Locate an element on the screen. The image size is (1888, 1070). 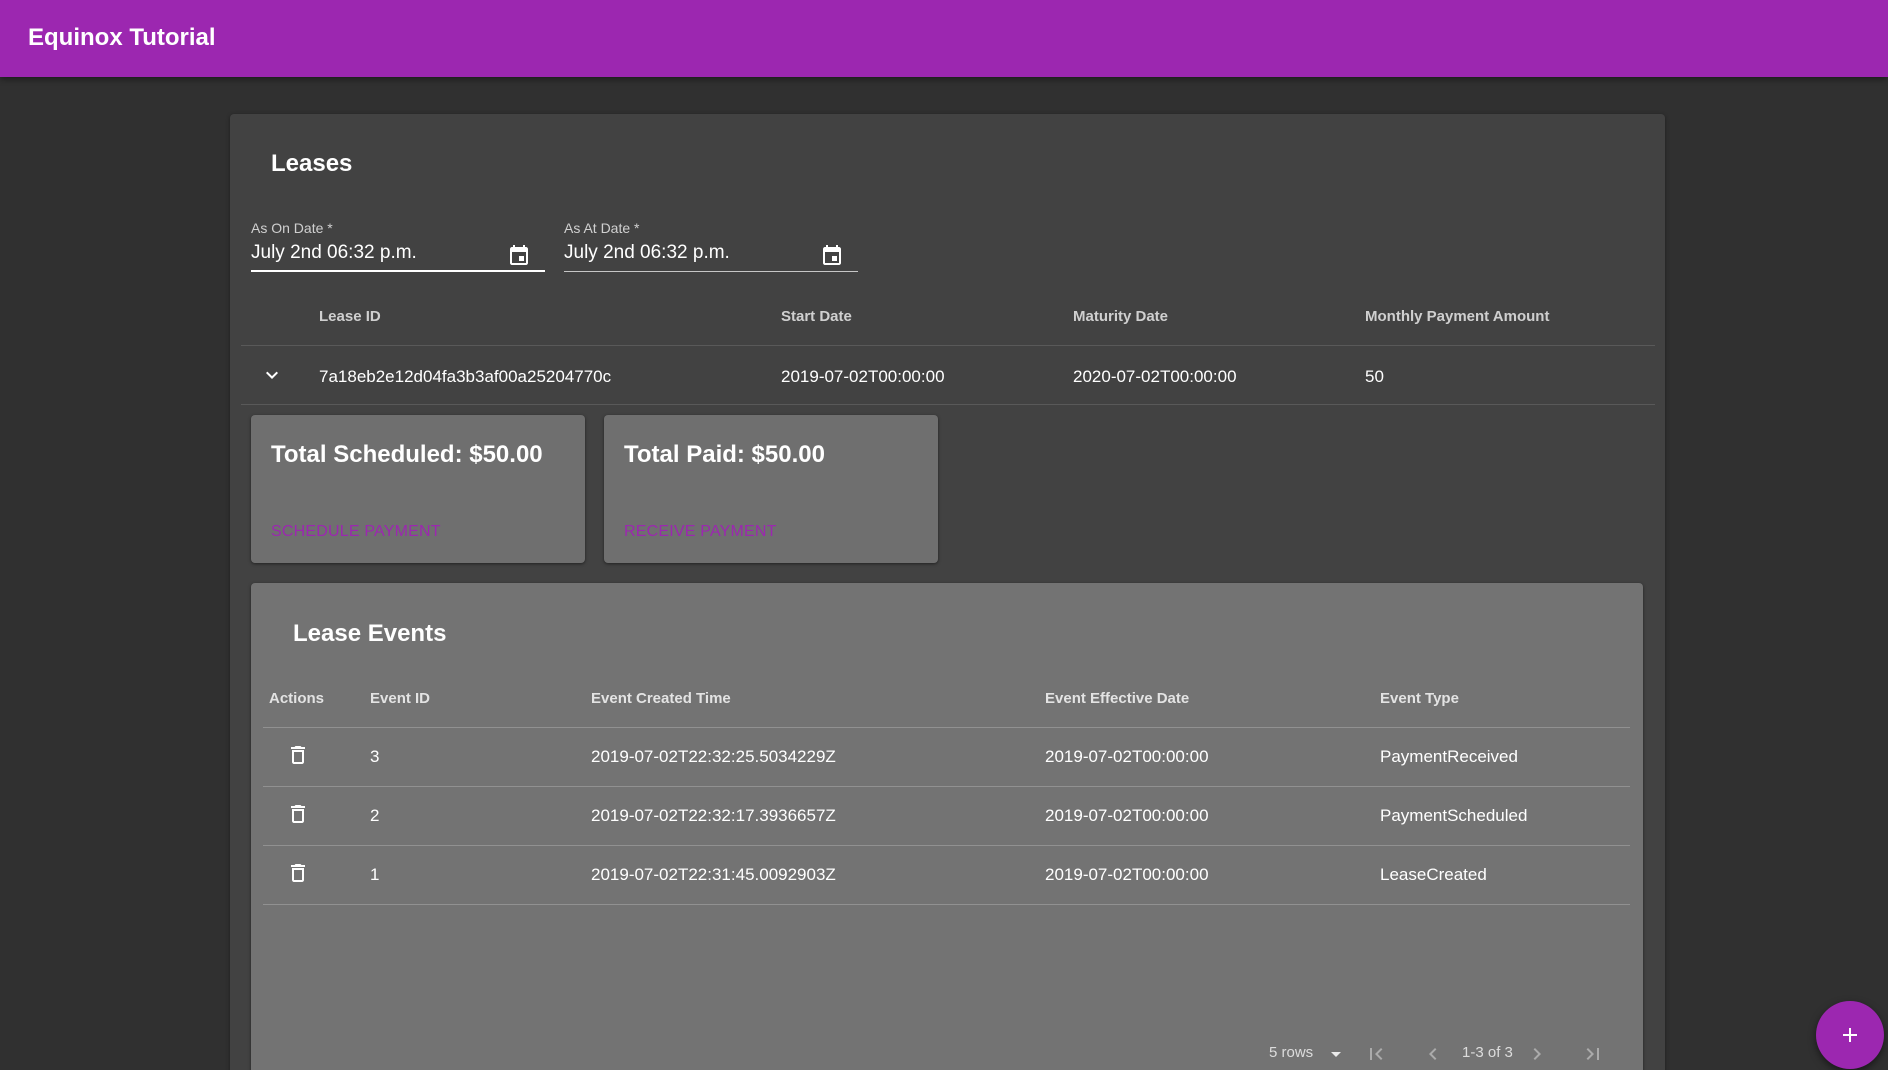
as-at-date-value: July 2nd 06:32 p.m. is located at coordinates (647, 253).